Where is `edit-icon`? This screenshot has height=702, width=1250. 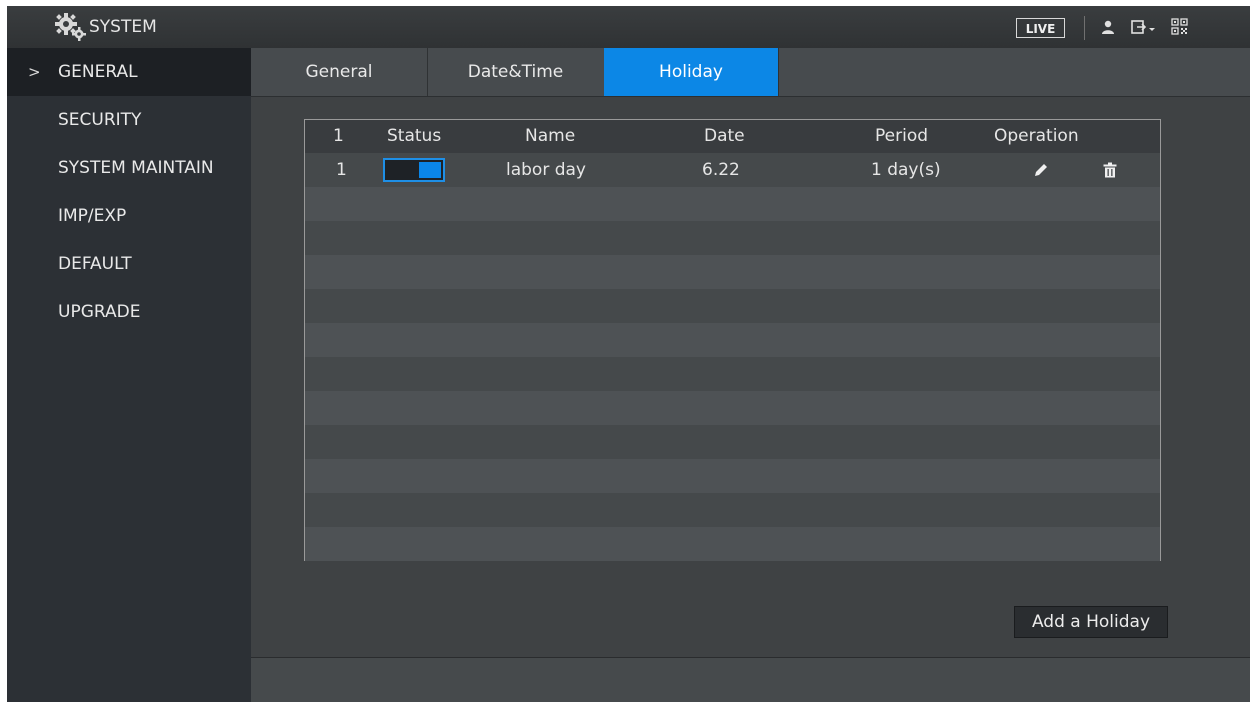 edit-icon is located at coordinates (1040, 170).